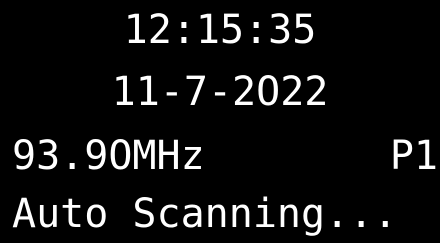  What do you see at coordinates (220, 92) in the screenshot?
I see `date-display: 11-7-2O22` at bounding box center [220, 92].